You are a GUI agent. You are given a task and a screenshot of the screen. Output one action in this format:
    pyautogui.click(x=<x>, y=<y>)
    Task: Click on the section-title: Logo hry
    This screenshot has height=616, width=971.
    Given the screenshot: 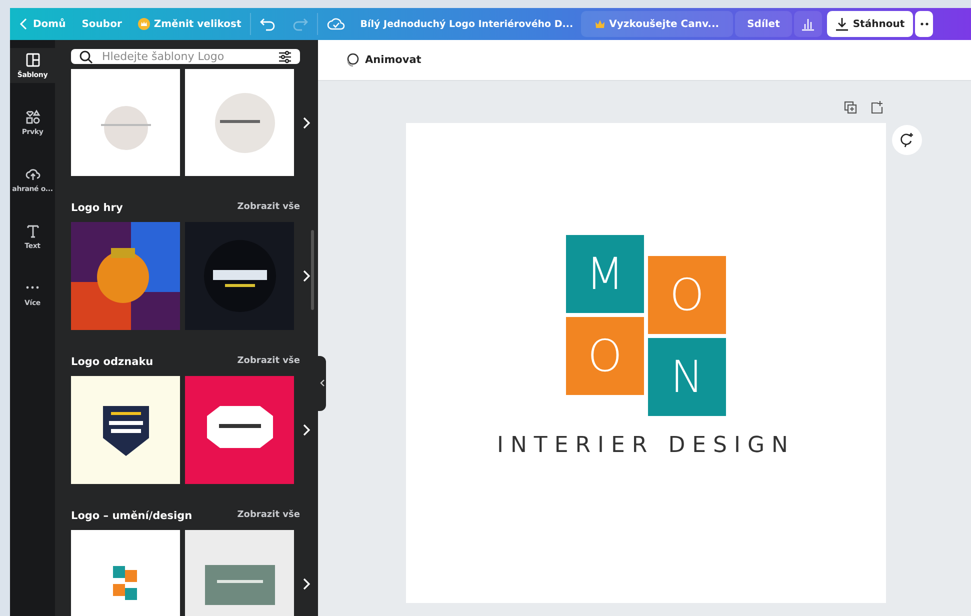 What is the action you would take?
    pyautogui.click(x=97, y=208)
    